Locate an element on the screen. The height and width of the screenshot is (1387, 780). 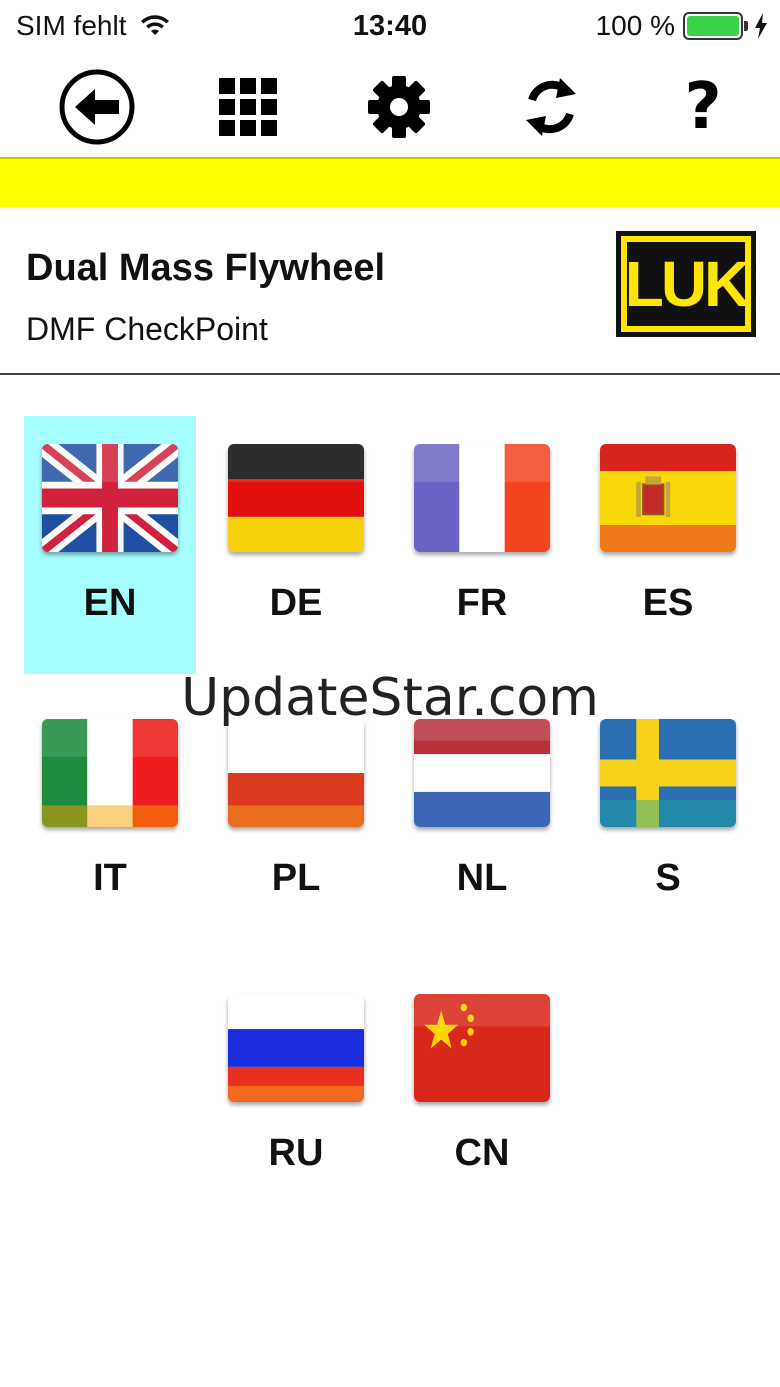
gear-icon is located at coordinates (399, 107).